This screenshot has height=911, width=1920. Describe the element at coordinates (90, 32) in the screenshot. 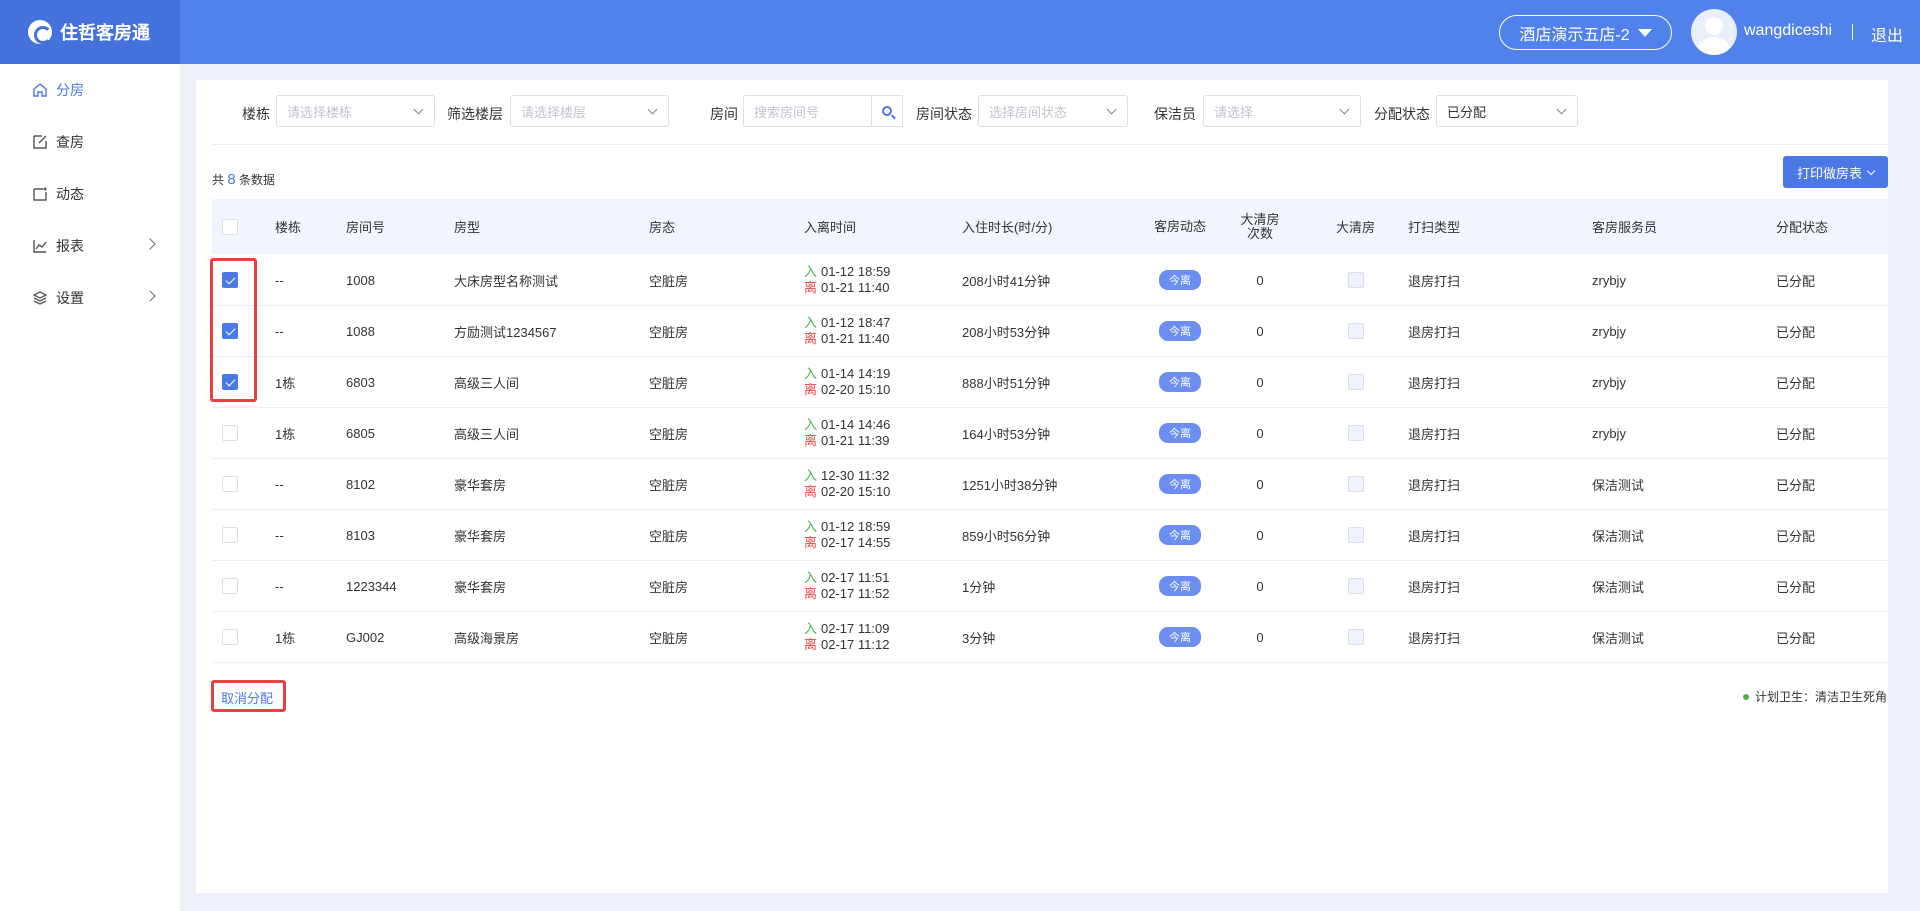

I see `app-logo: 住哲客房通` at that location.